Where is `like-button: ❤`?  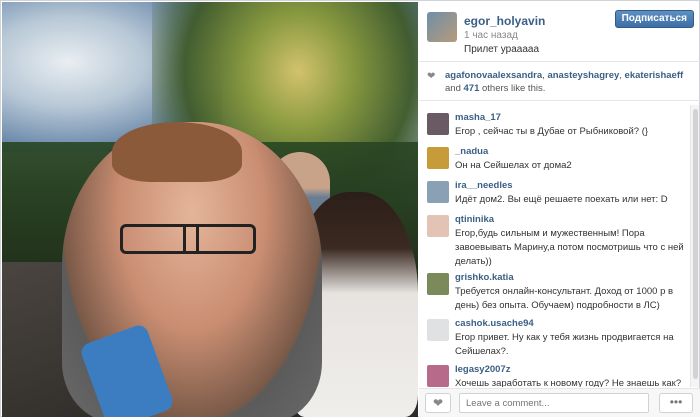 like-button: ❤ is located at coordinates (438, 403).